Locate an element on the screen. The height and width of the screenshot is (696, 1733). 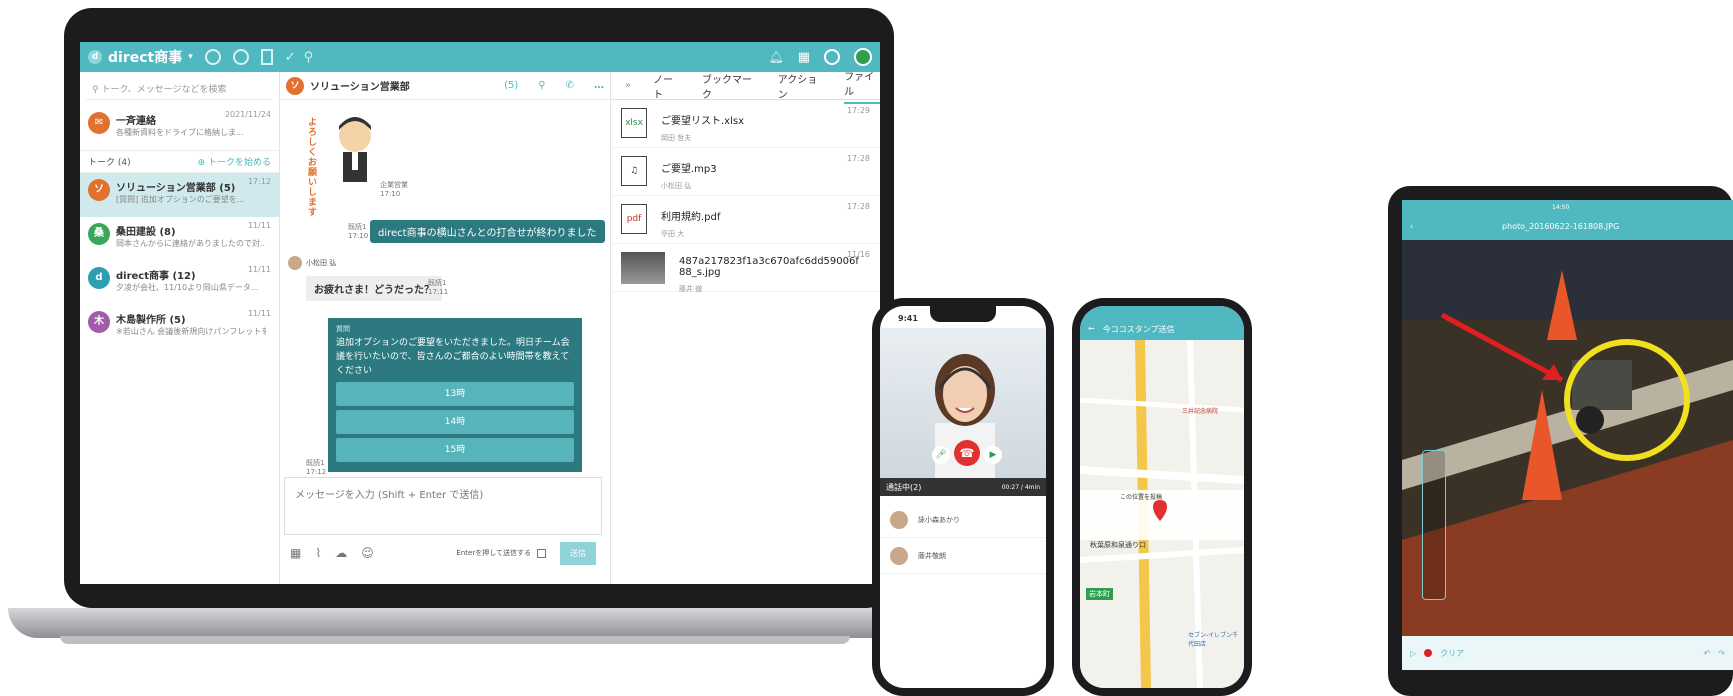
file-type-icon is located at coordinates (643, 268).